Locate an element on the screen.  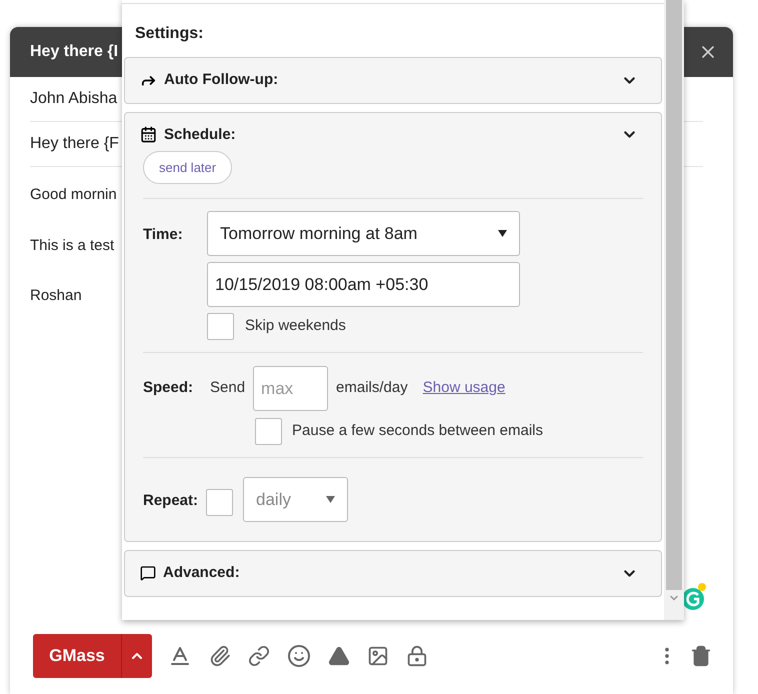
triangle-icon is located at coordinates (339, 656).